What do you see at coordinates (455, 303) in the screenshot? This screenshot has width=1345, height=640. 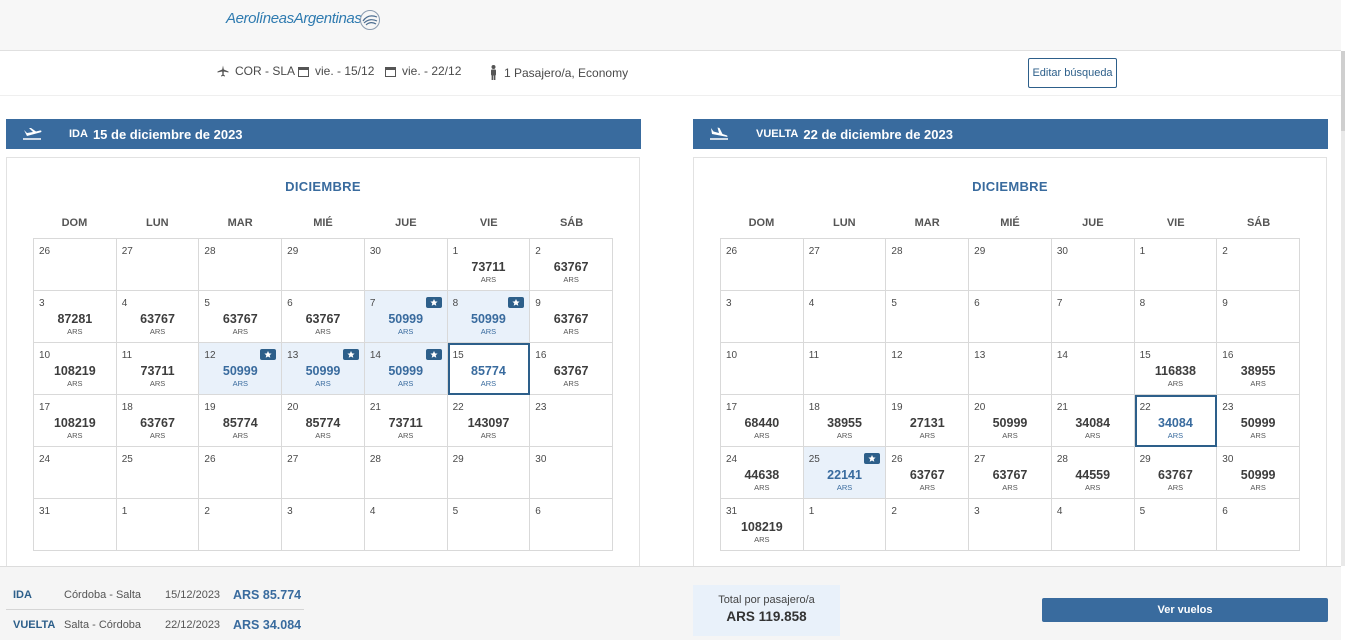 I see `day-number: 8` at bounding box center [455, 303].